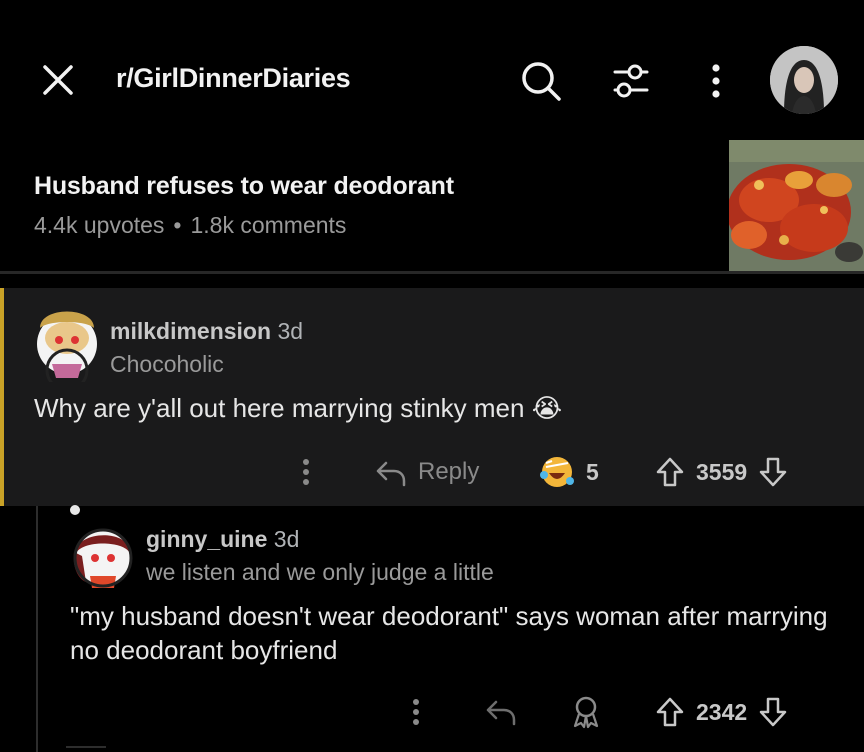 The width and height of the screenshot is (864, 752). I want to click on award-count: 5, so click(592, 471).